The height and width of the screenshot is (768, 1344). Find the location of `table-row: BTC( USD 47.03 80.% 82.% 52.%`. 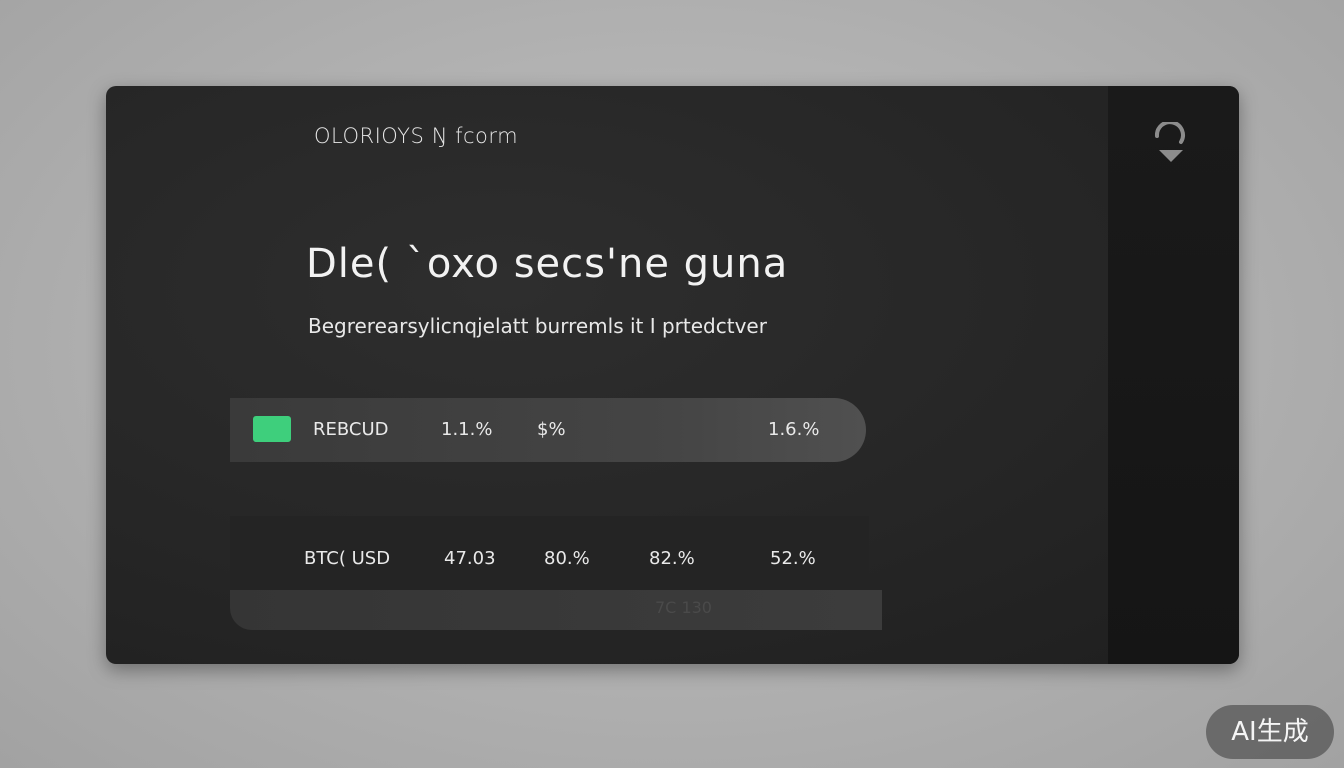

table-row: BTC( USD 47.03 80.% 82.% 52.% is located at coordinates (549, 553).